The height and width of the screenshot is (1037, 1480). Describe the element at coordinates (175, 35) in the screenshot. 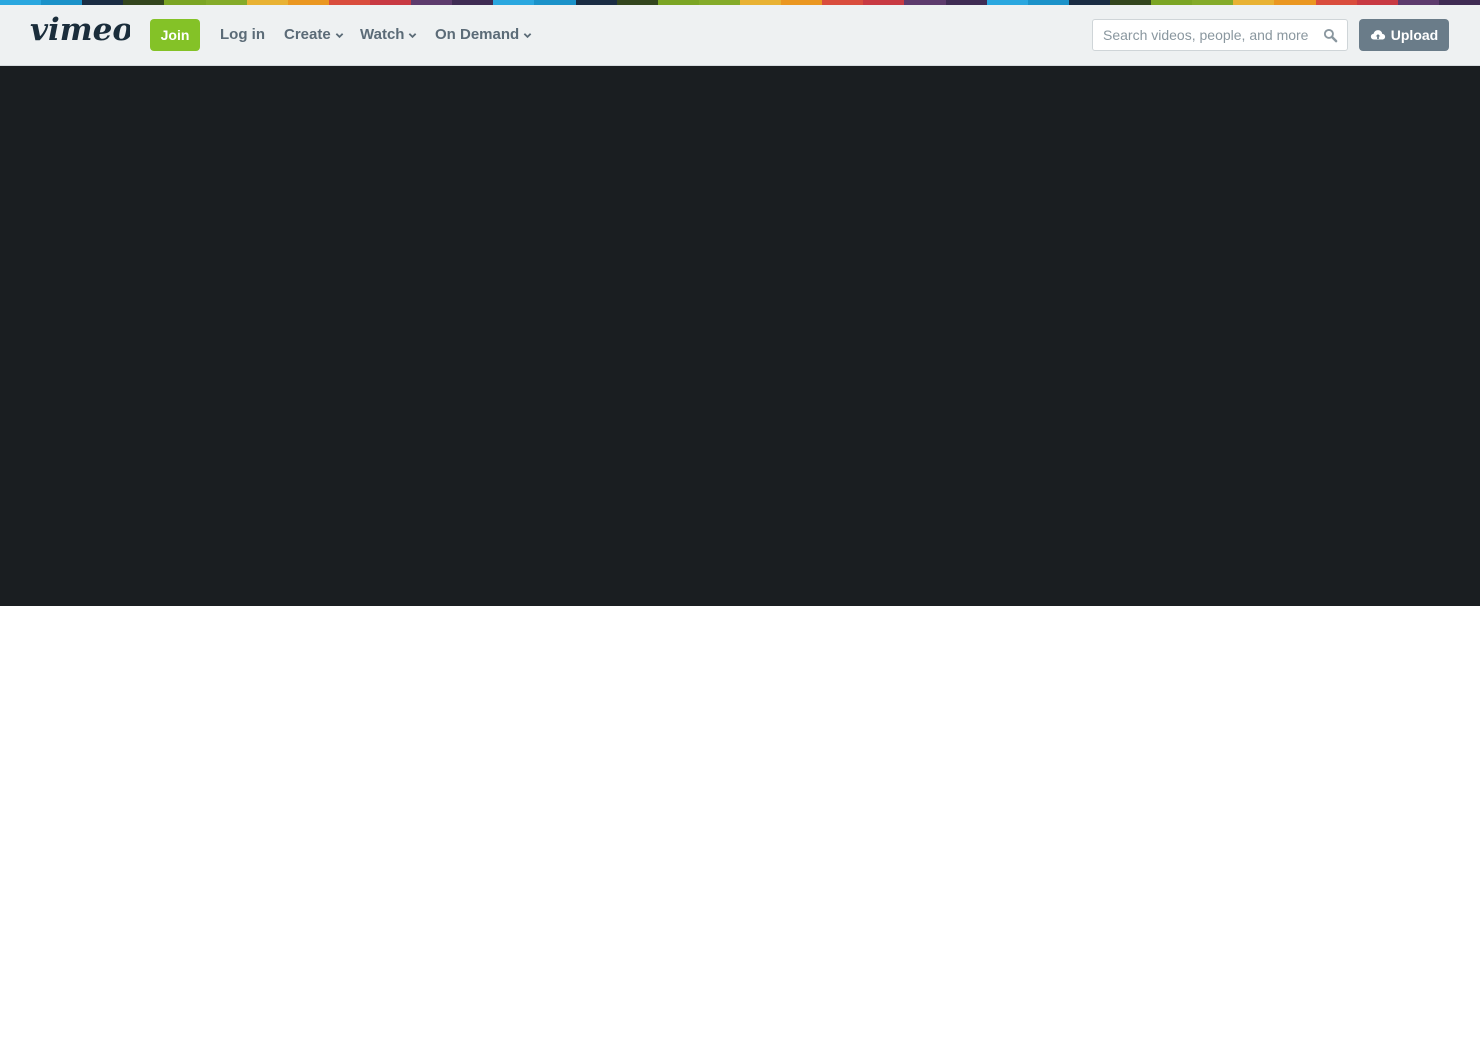

I see `join-button: Join` at that location.